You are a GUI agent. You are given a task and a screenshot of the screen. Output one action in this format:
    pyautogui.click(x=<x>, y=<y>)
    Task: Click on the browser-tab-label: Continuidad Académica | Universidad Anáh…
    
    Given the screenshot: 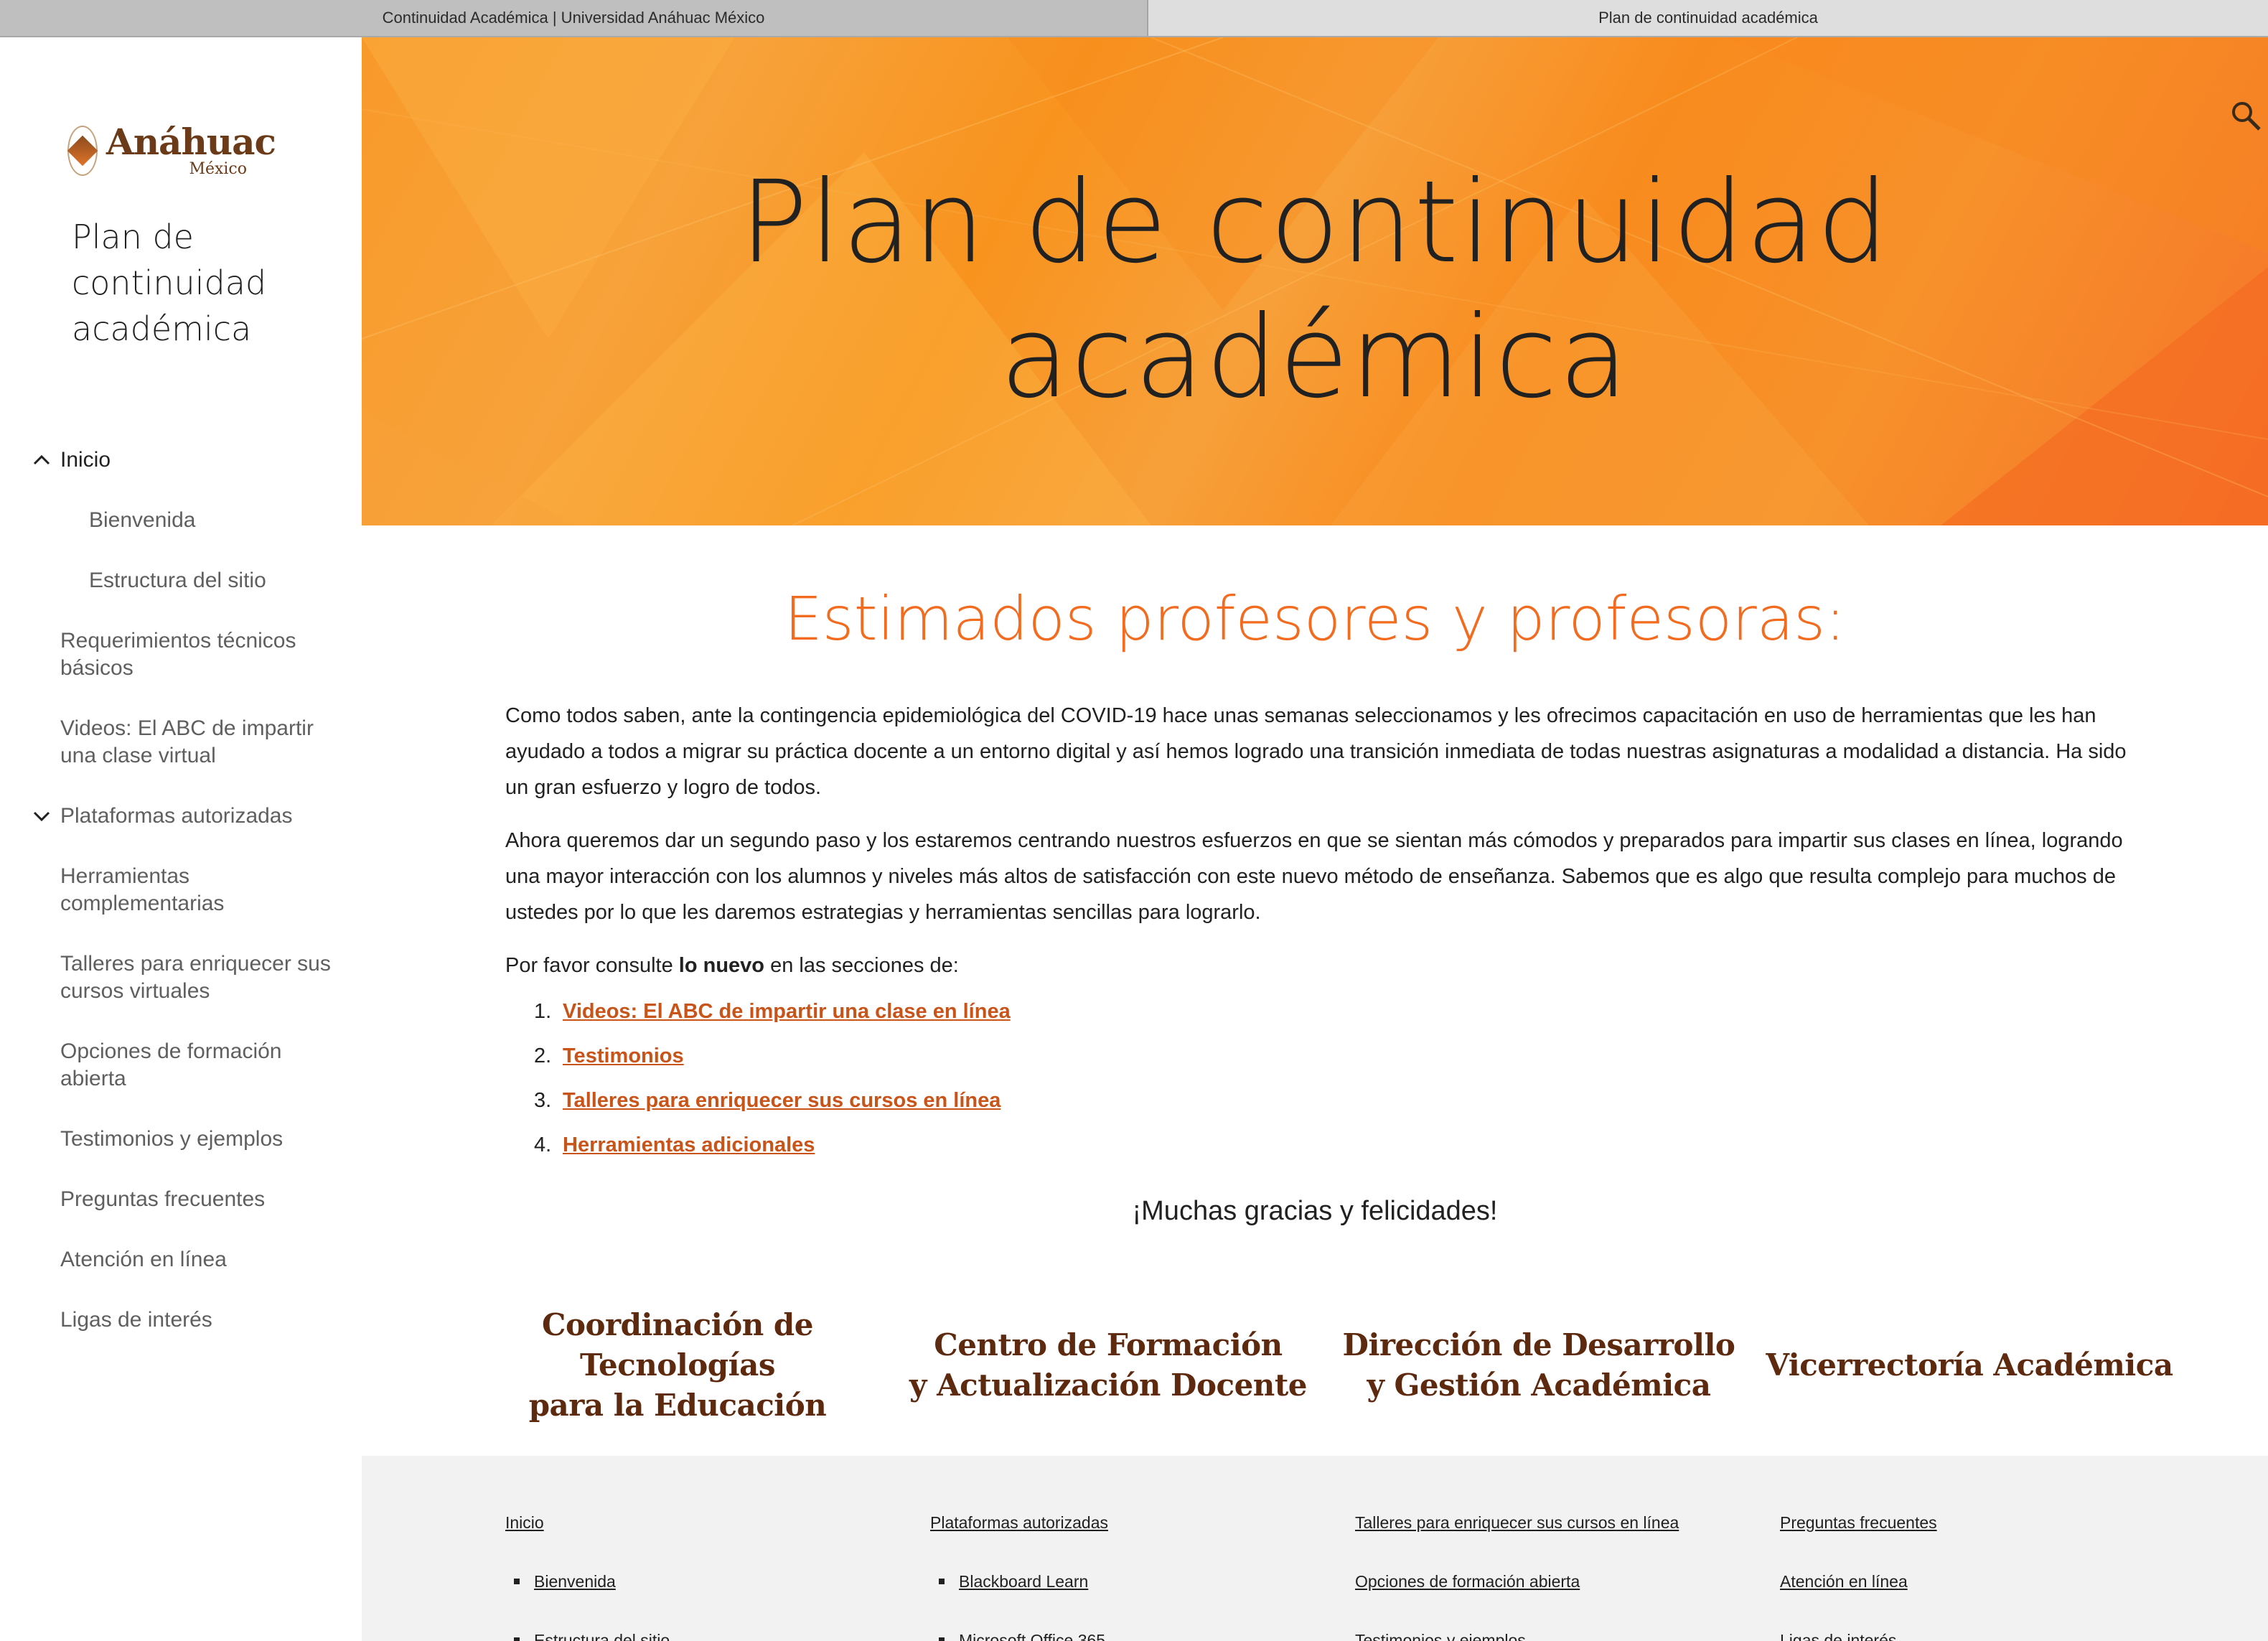 What is the action you would take?
    pyautogui.click(x=573, y=18)
    